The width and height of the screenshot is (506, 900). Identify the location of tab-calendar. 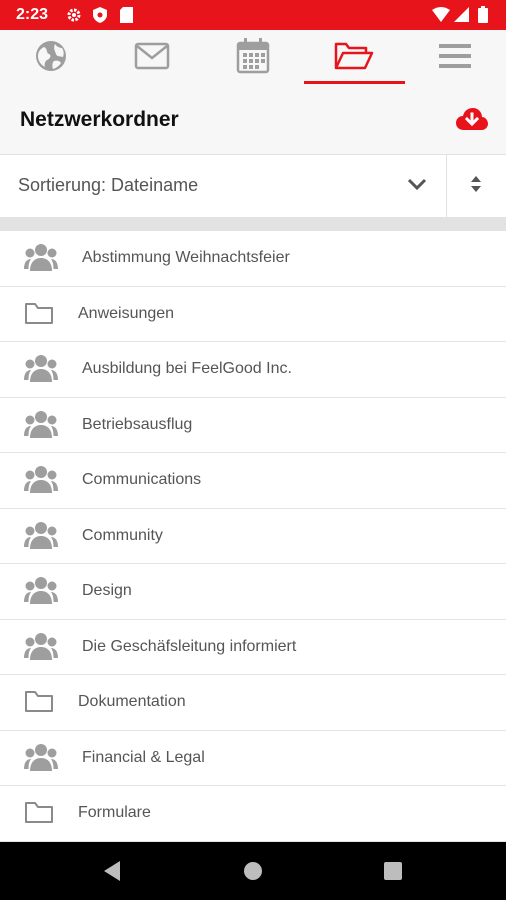
(252, 58).